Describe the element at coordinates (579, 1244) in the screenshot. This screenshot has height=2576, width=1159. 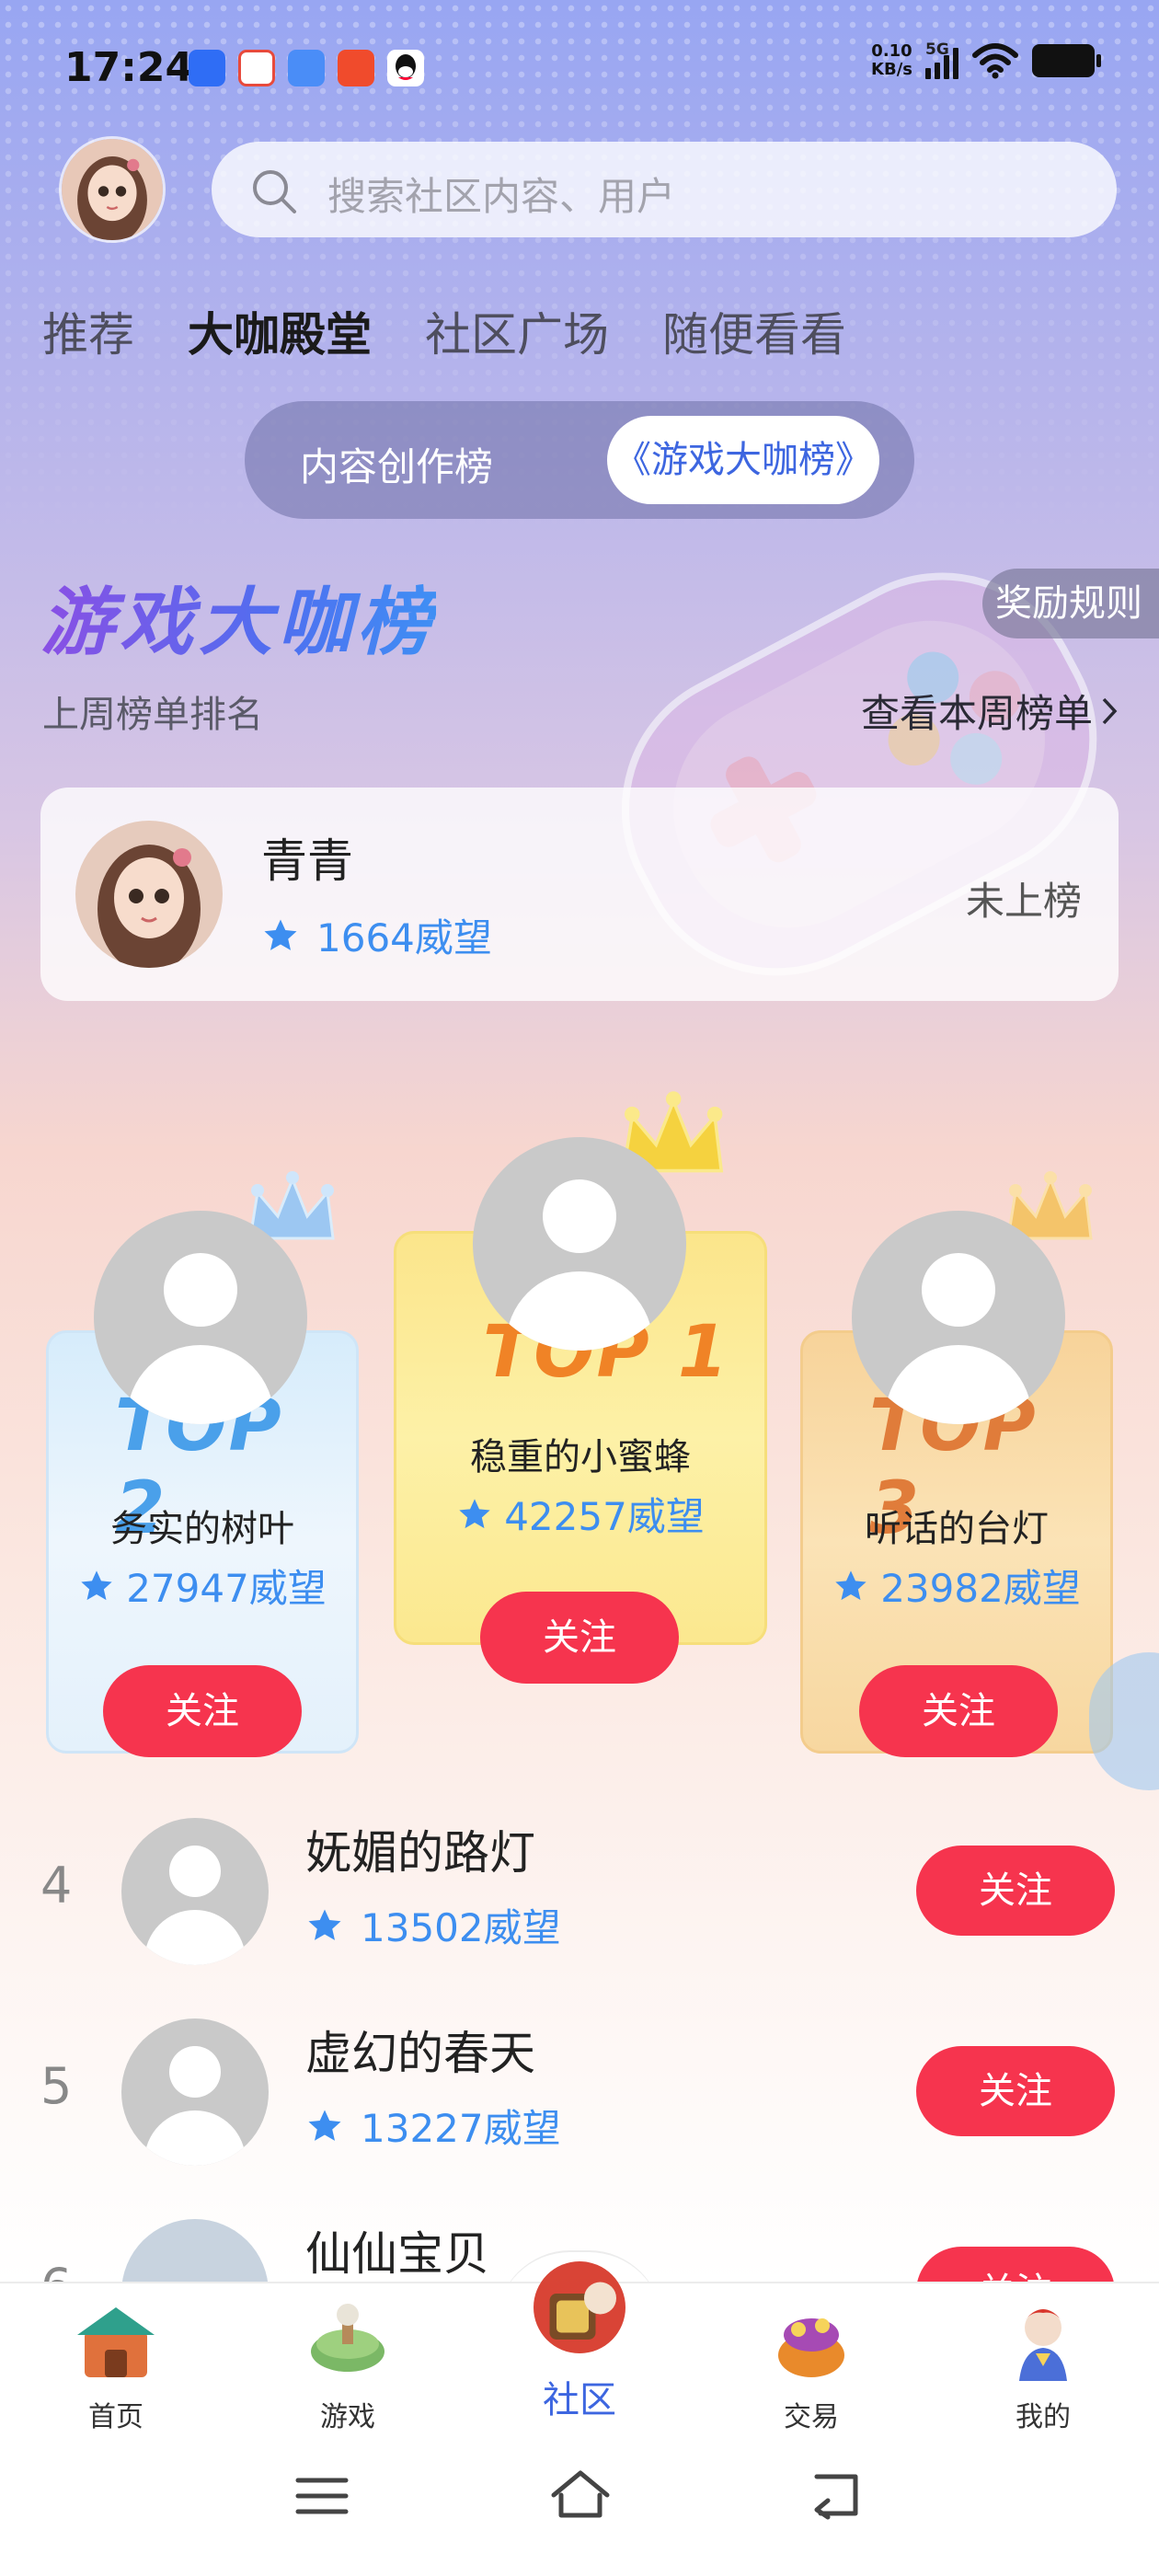
I see `top1-avatar` at that location.